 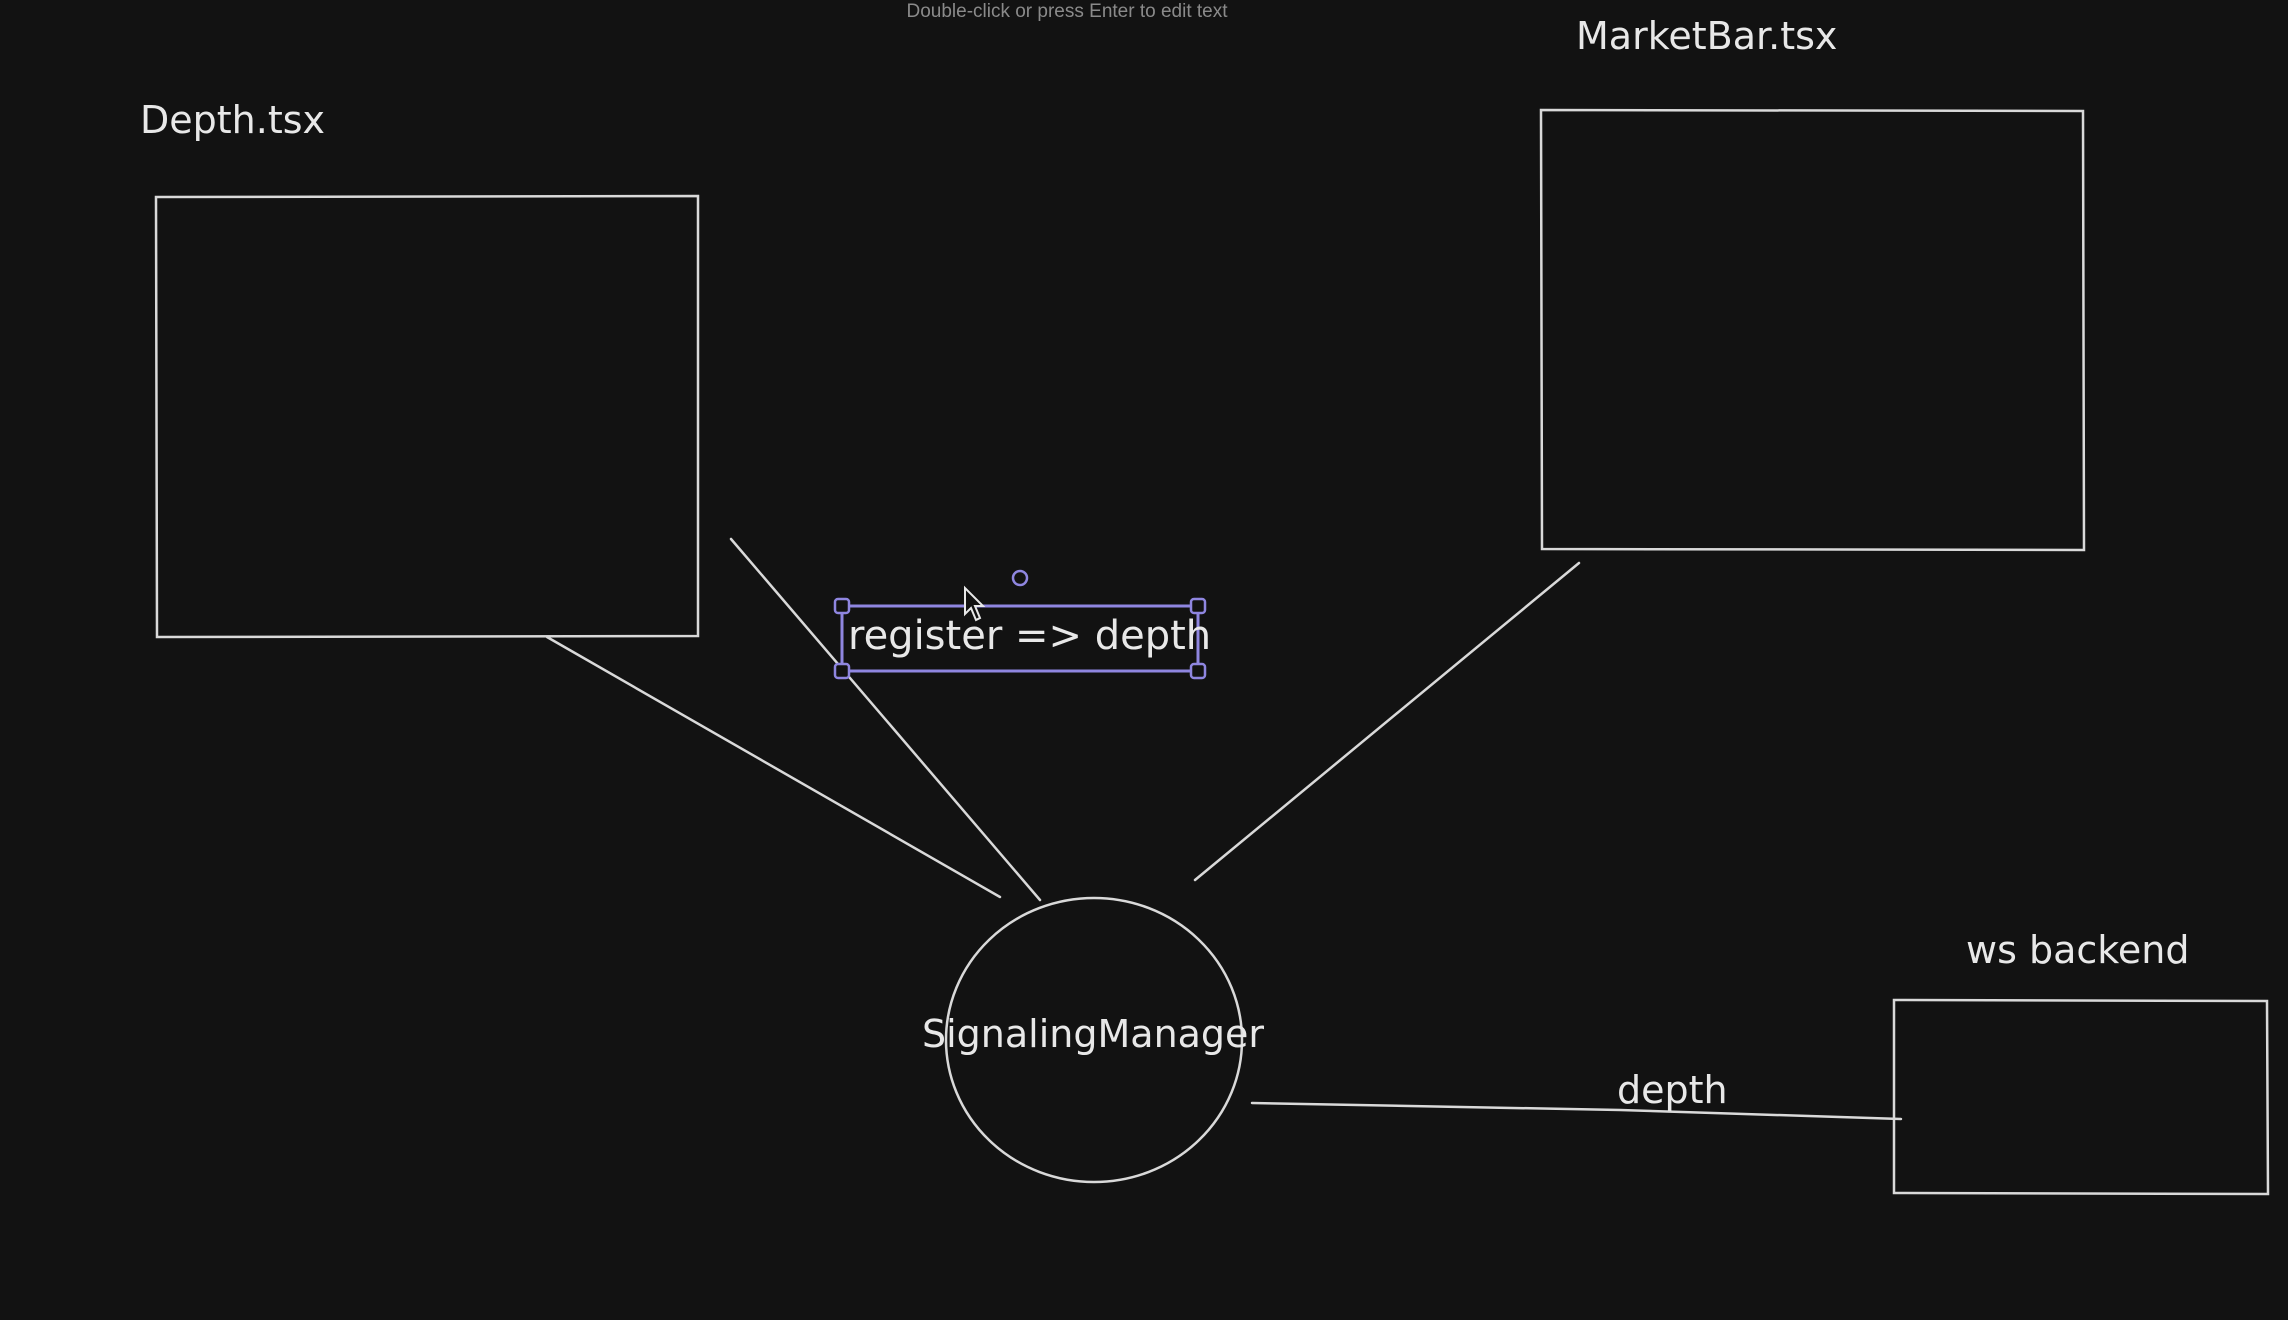 What do you see at coordinates (1093, 1034) in the screenshot?
I see `signaling-manager-label: SignalingManager` at bounding box center [1093, 1034].